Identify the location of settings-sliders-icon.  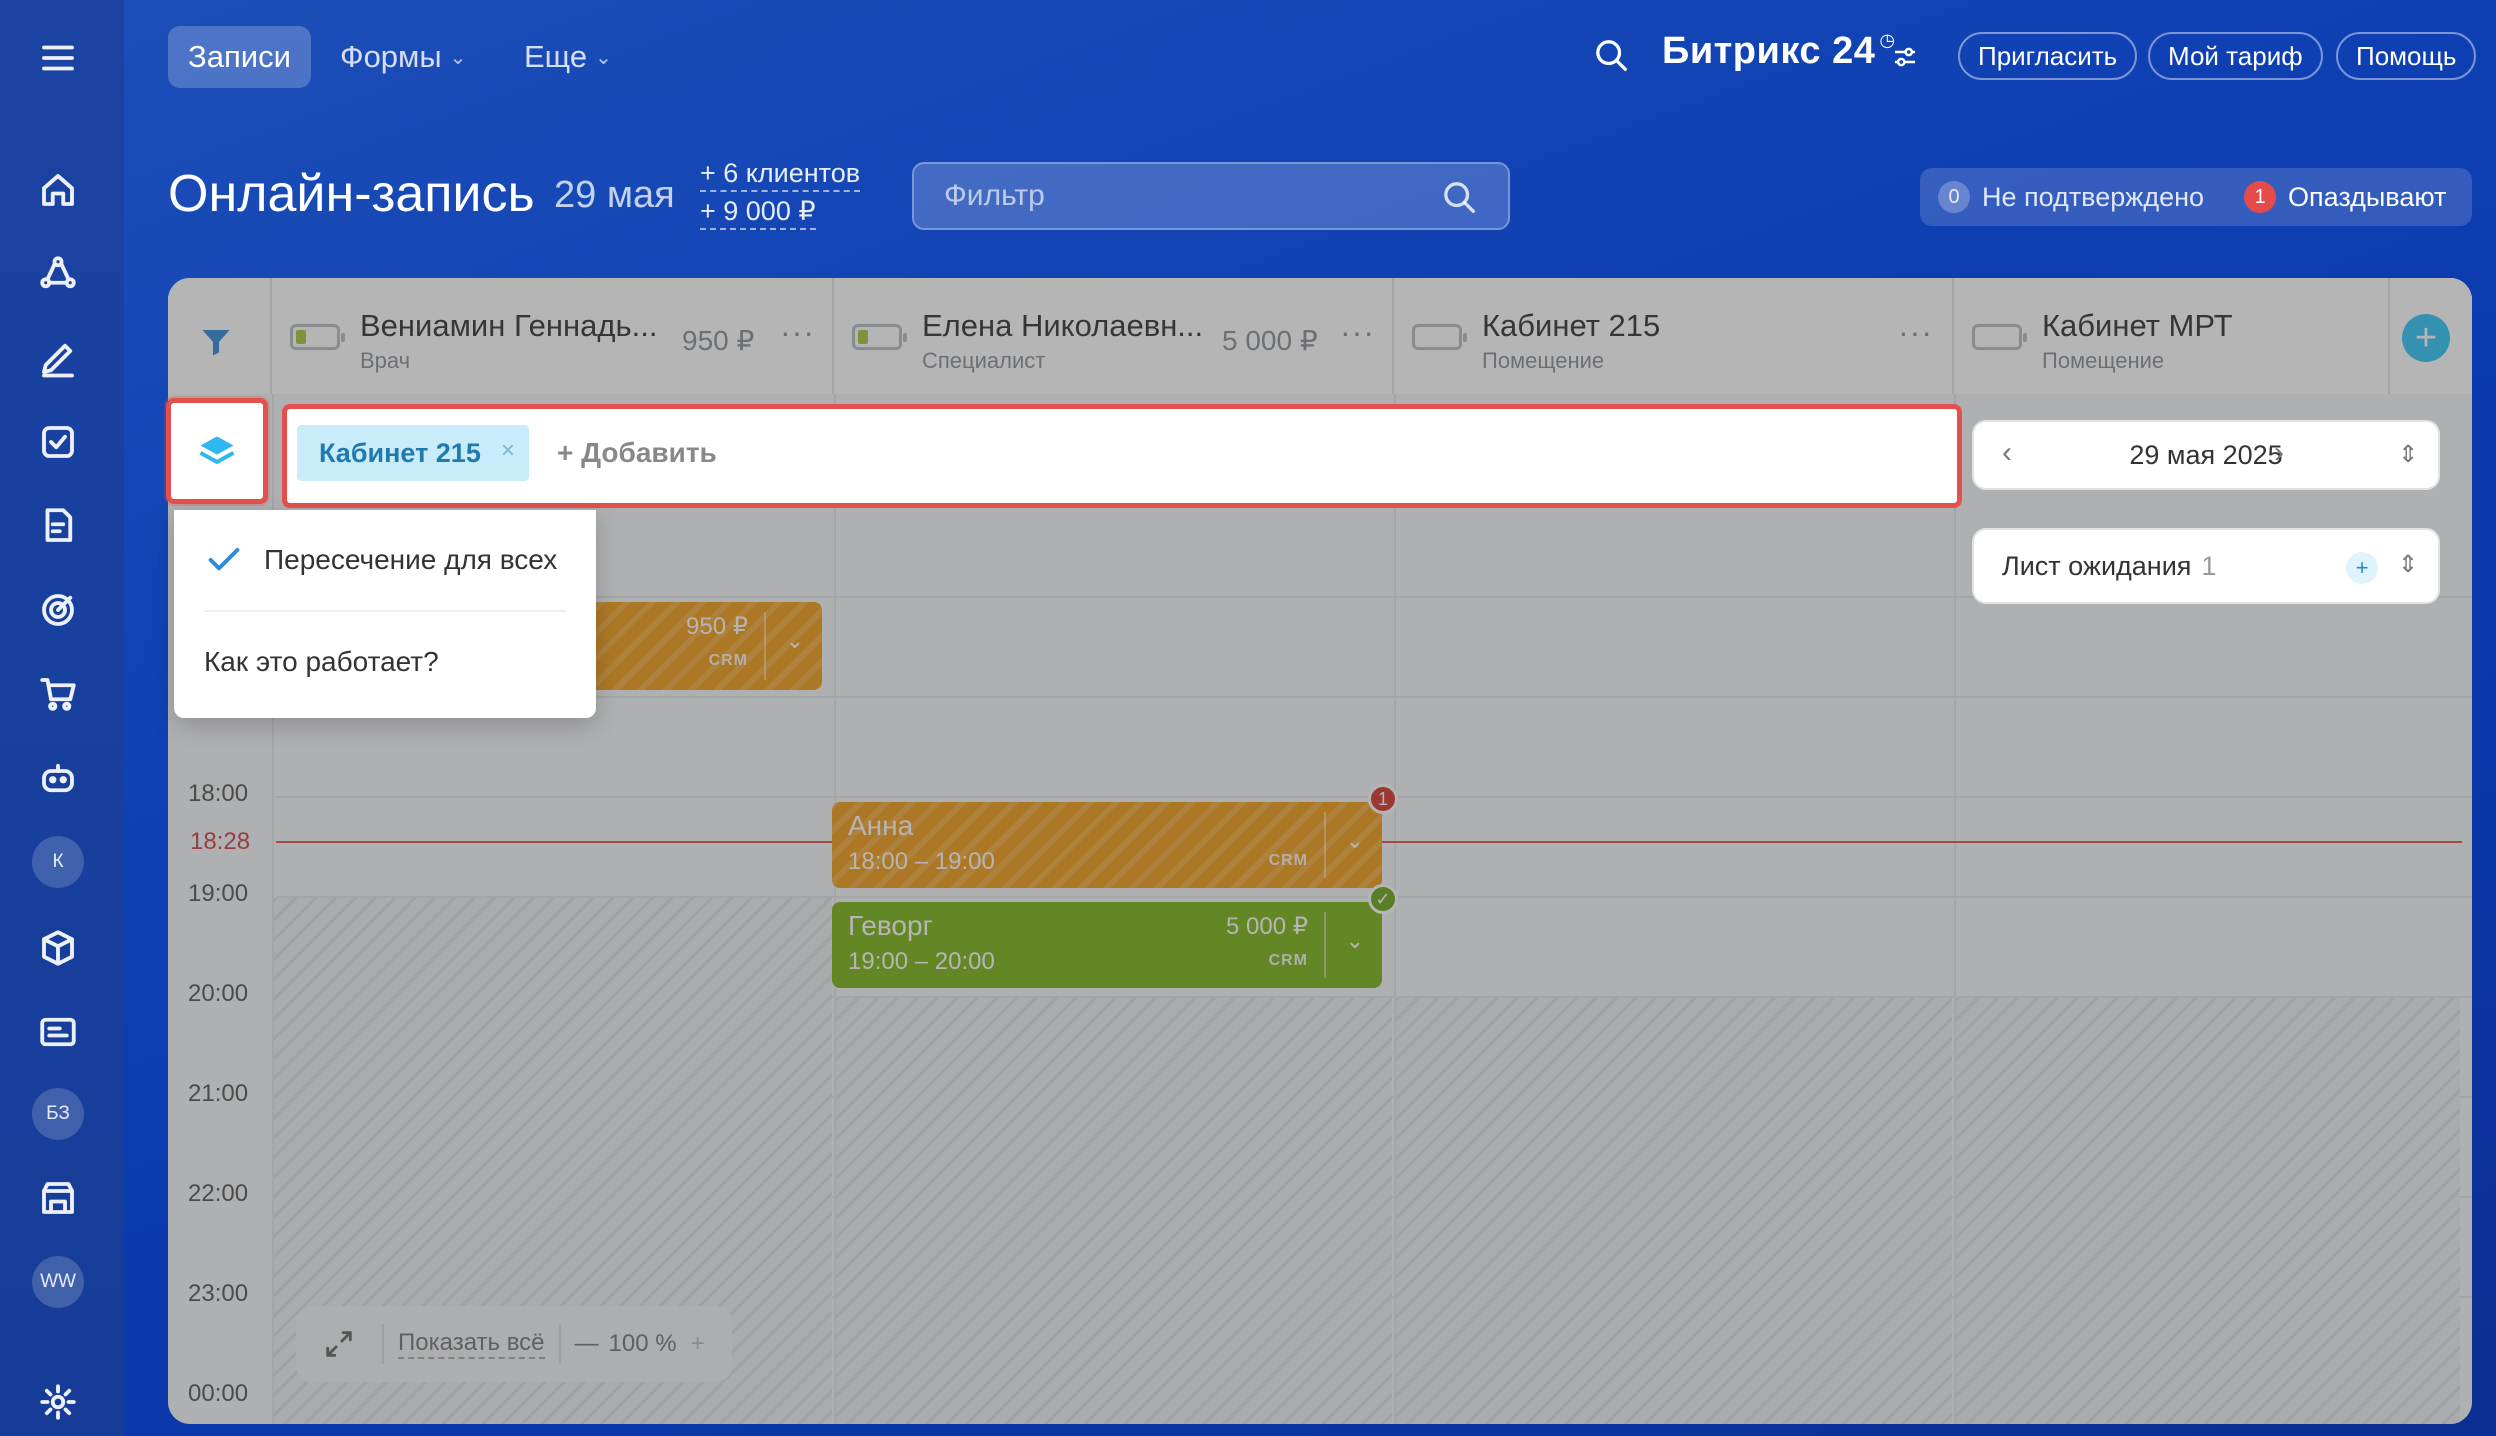
(1905, 57).